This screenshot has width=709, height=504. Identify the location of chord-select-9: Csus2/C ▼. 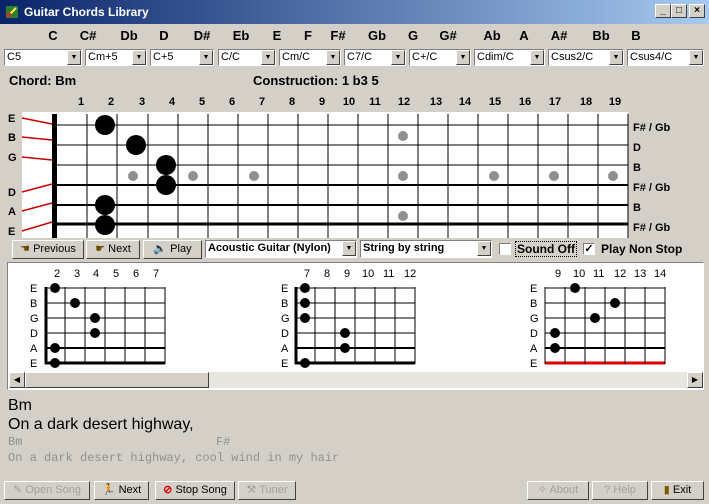
(586, 57).